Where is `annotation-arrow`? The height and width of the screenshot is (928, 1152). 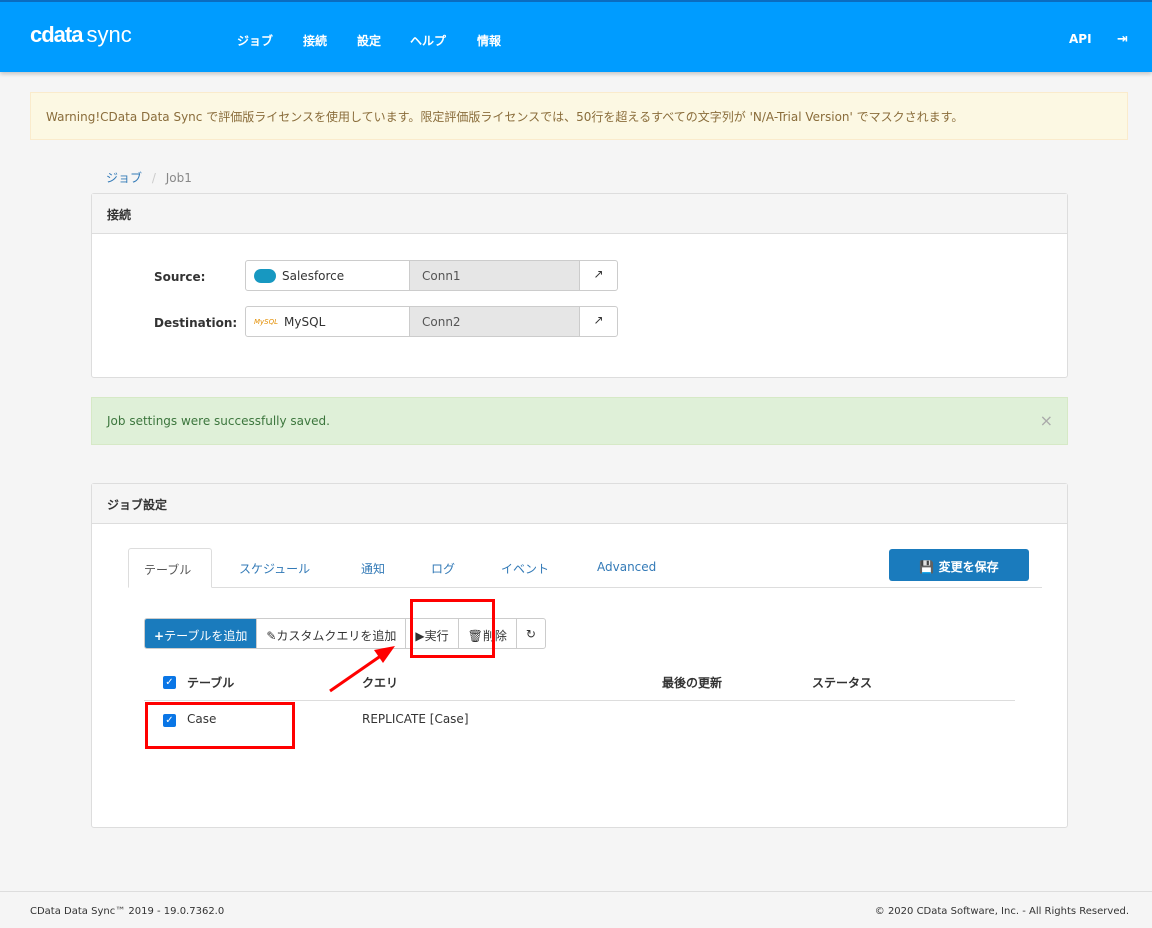
annotation-arrow is located at coordinates (362, 669).